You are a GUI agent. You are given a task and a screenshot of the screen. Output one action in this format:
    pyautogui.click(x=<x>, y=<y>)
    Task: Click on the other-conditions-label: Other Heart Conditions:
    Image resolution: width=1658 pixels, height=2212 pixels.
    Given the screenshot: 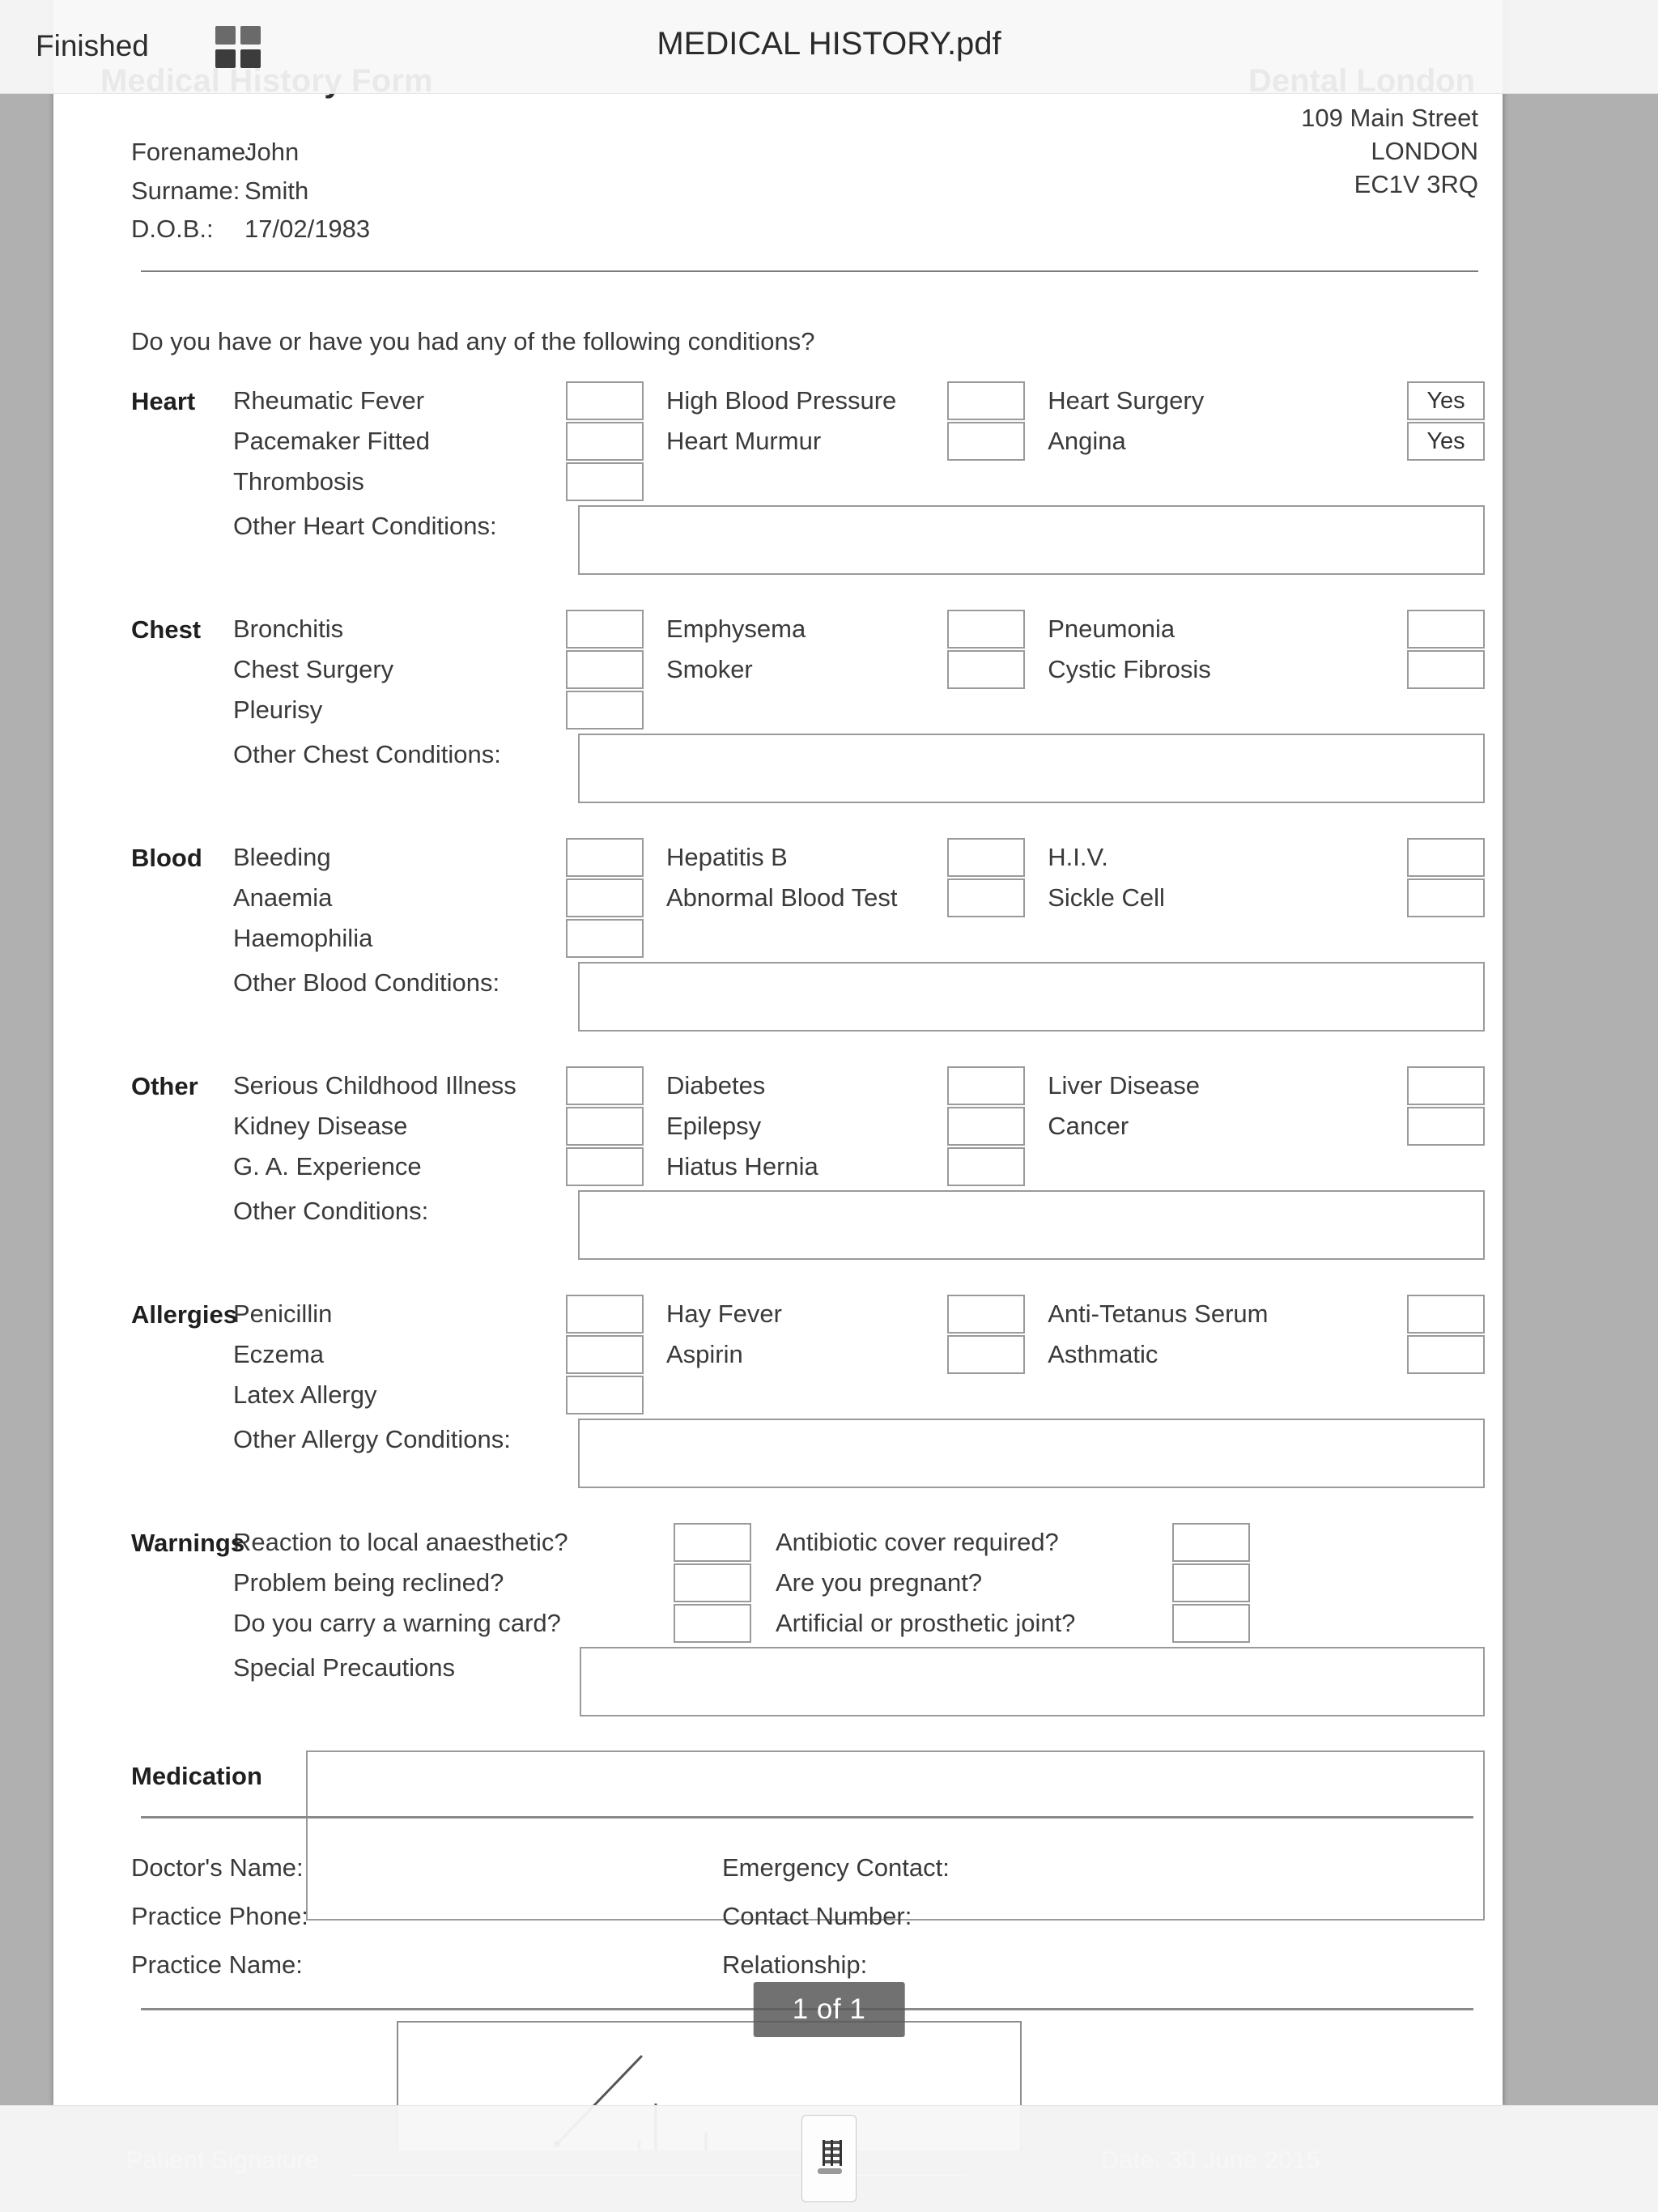 What is the action you would take?
    pyautogui.click(x=365, y=526)
    